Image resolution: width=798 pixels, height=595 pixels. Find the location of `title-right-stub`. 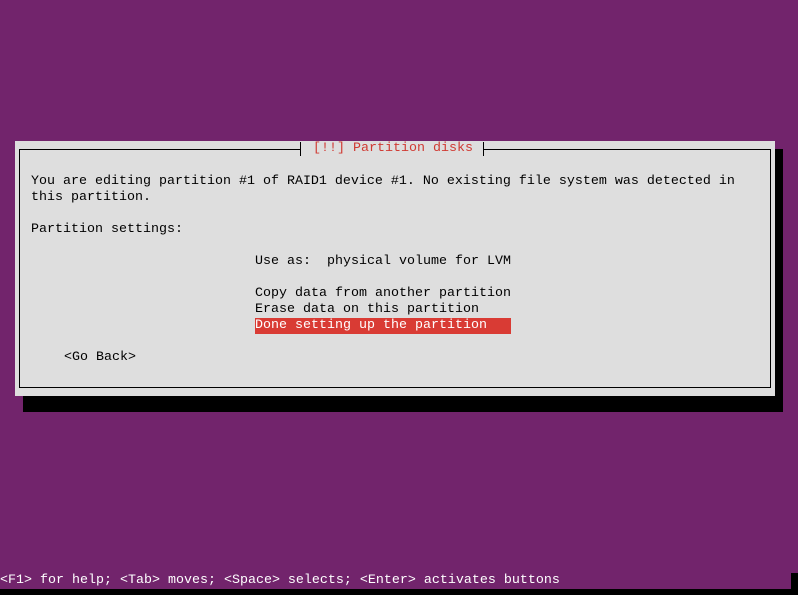

title-right-stub is located at coordinates (488, 149).